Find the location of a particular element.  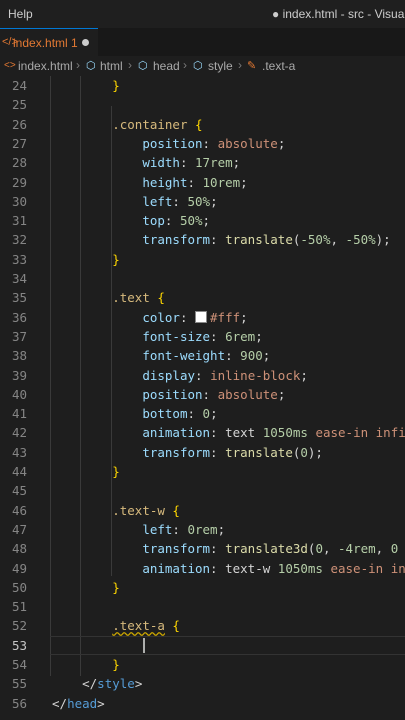

code-line: 41 bottom: 0; is located at coordinates (202, 413).